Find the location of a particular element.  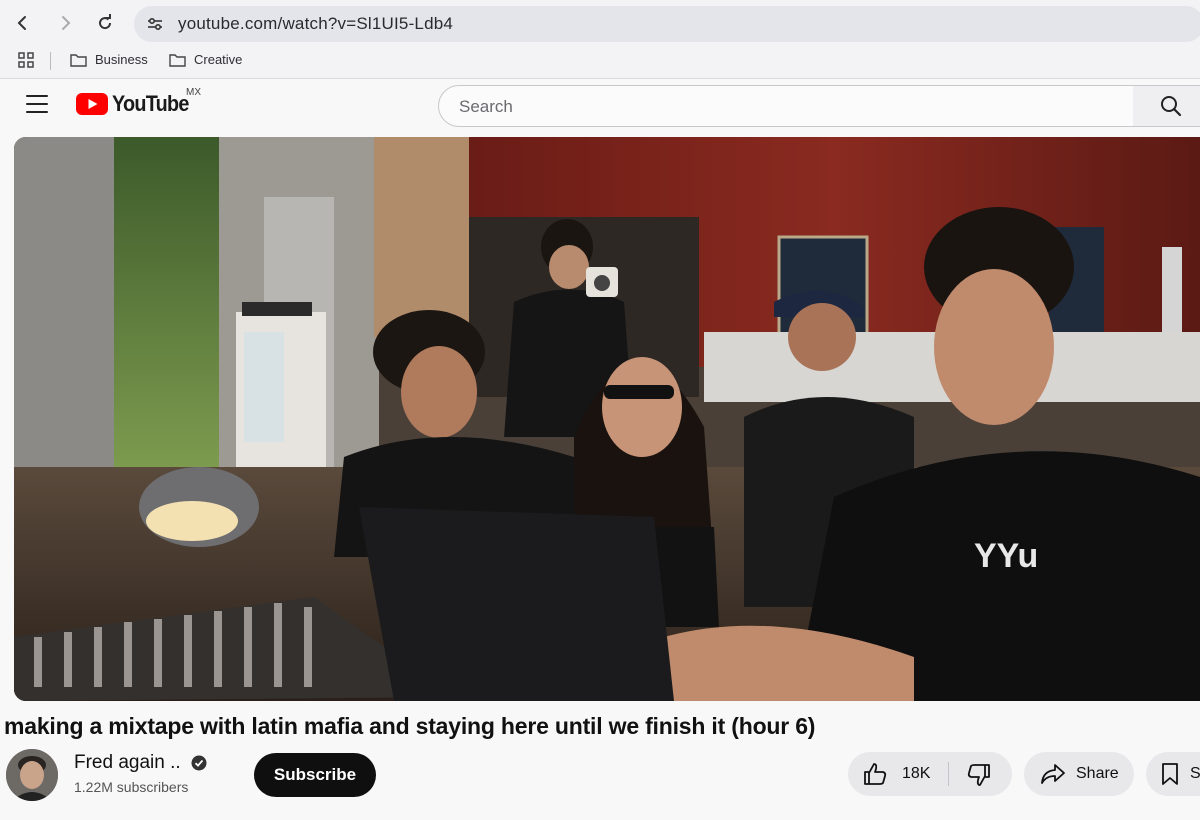

back-arrow-icon is located at coordinates (23, 23).